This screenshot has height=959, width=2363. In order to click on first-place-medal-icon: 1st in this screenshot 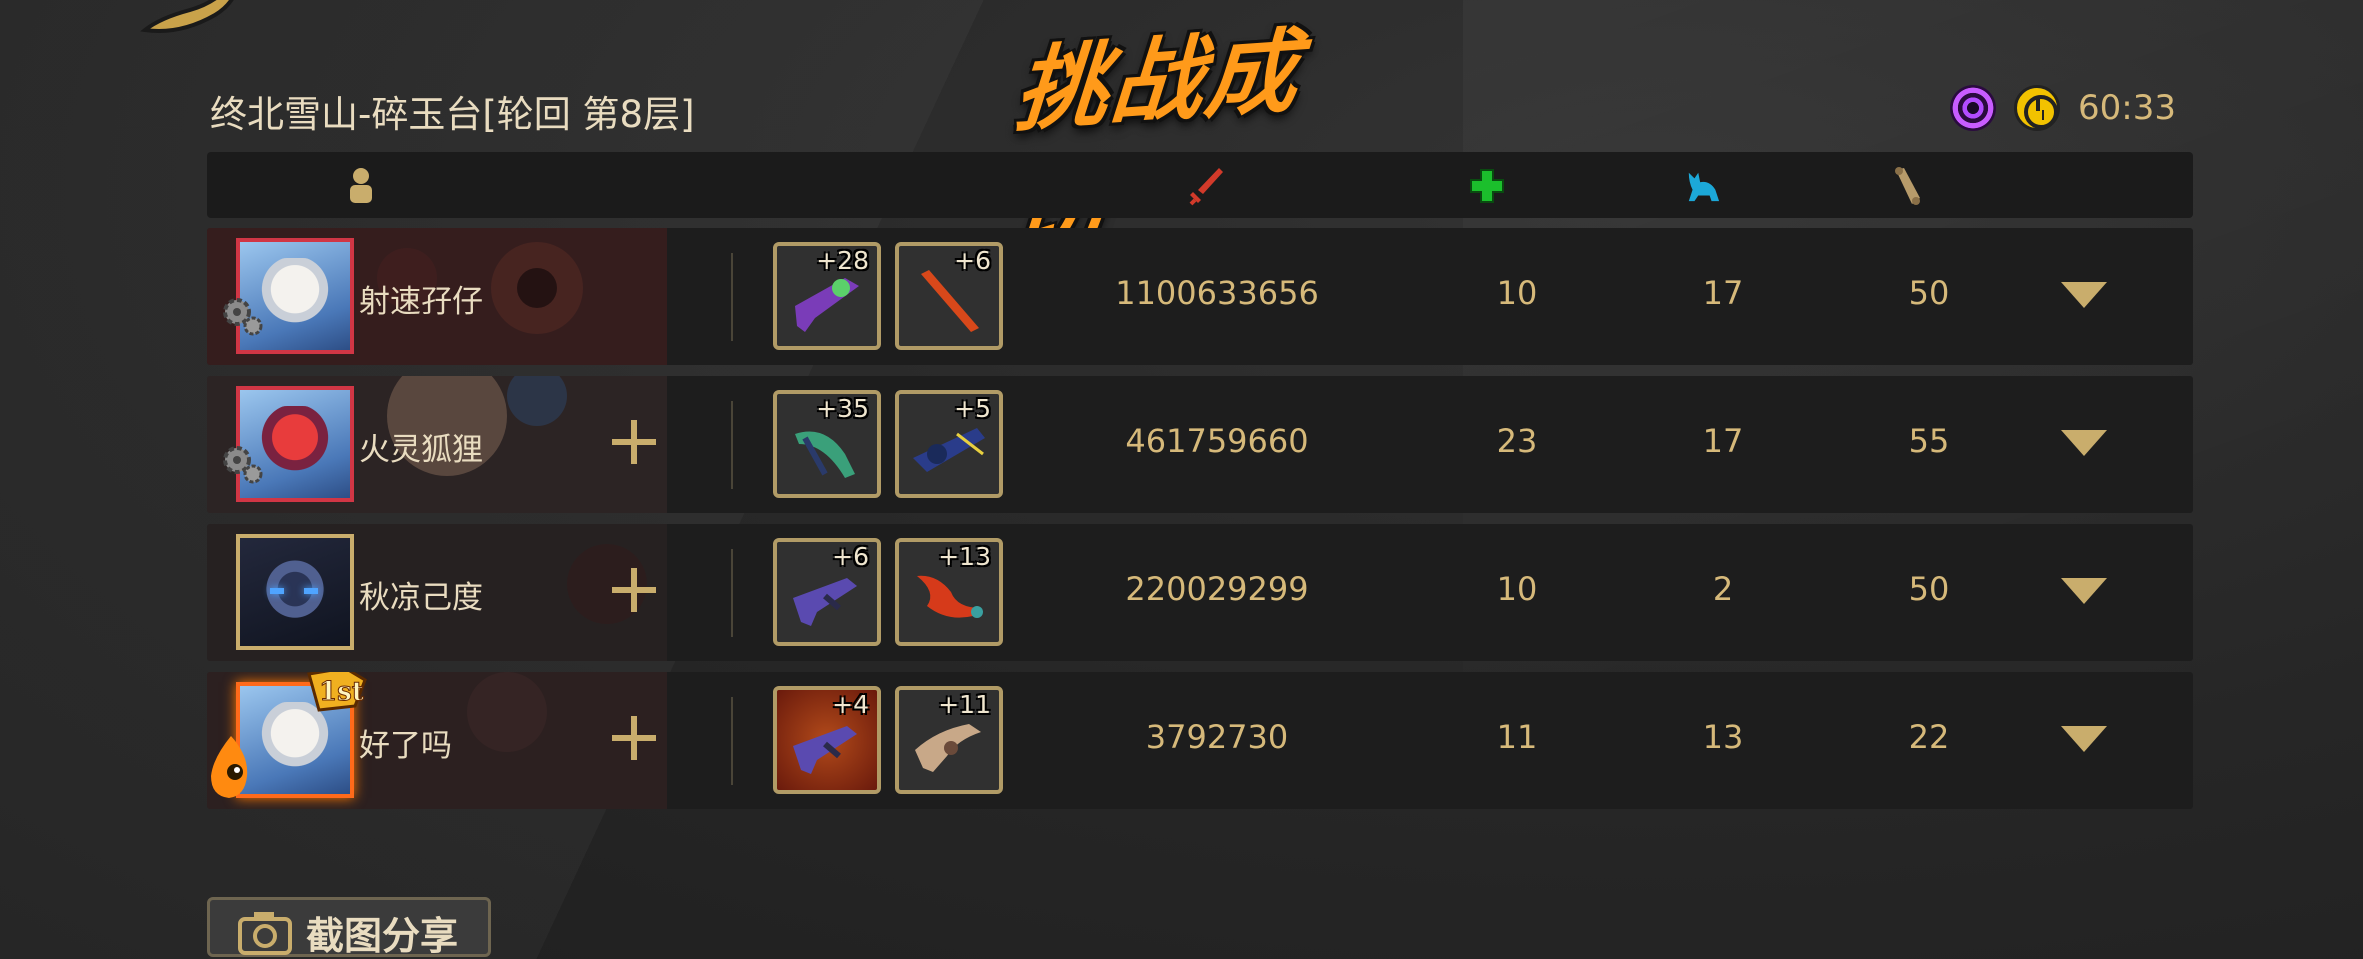, I will do `click(337, 692)`.